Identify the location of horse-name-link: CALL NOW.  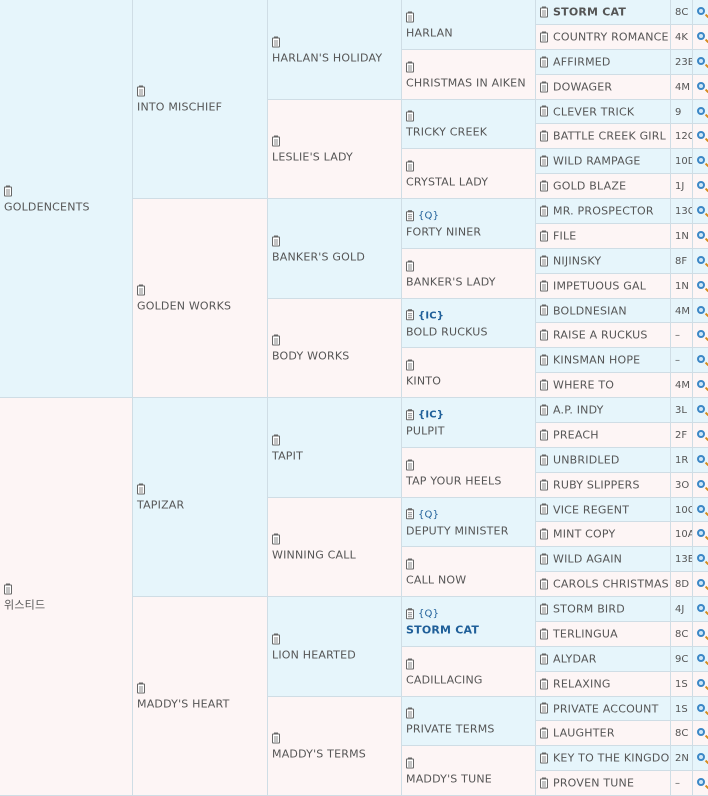
(436, 579).